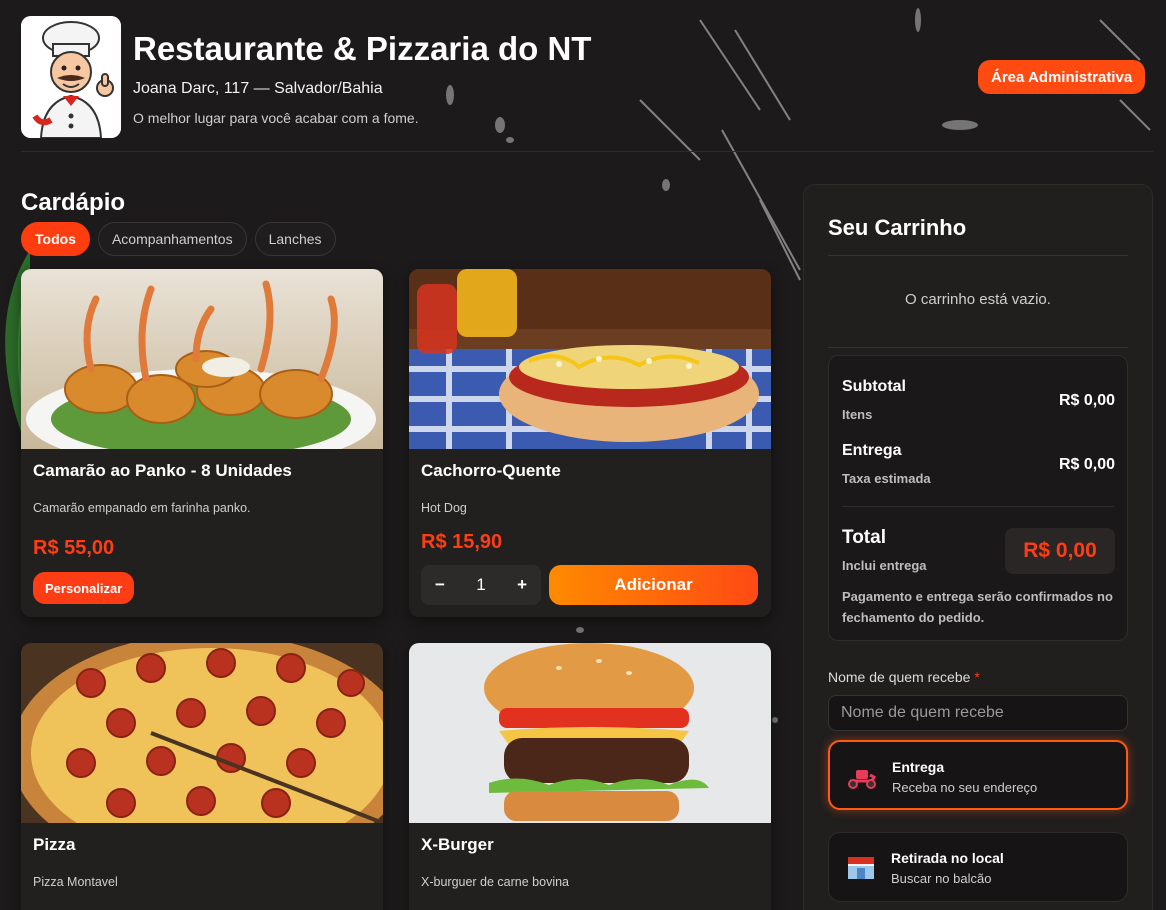 The width and height of the screenshot is (1166, 910). I want to click on menu-title: Cardápio, so click(73, 202).